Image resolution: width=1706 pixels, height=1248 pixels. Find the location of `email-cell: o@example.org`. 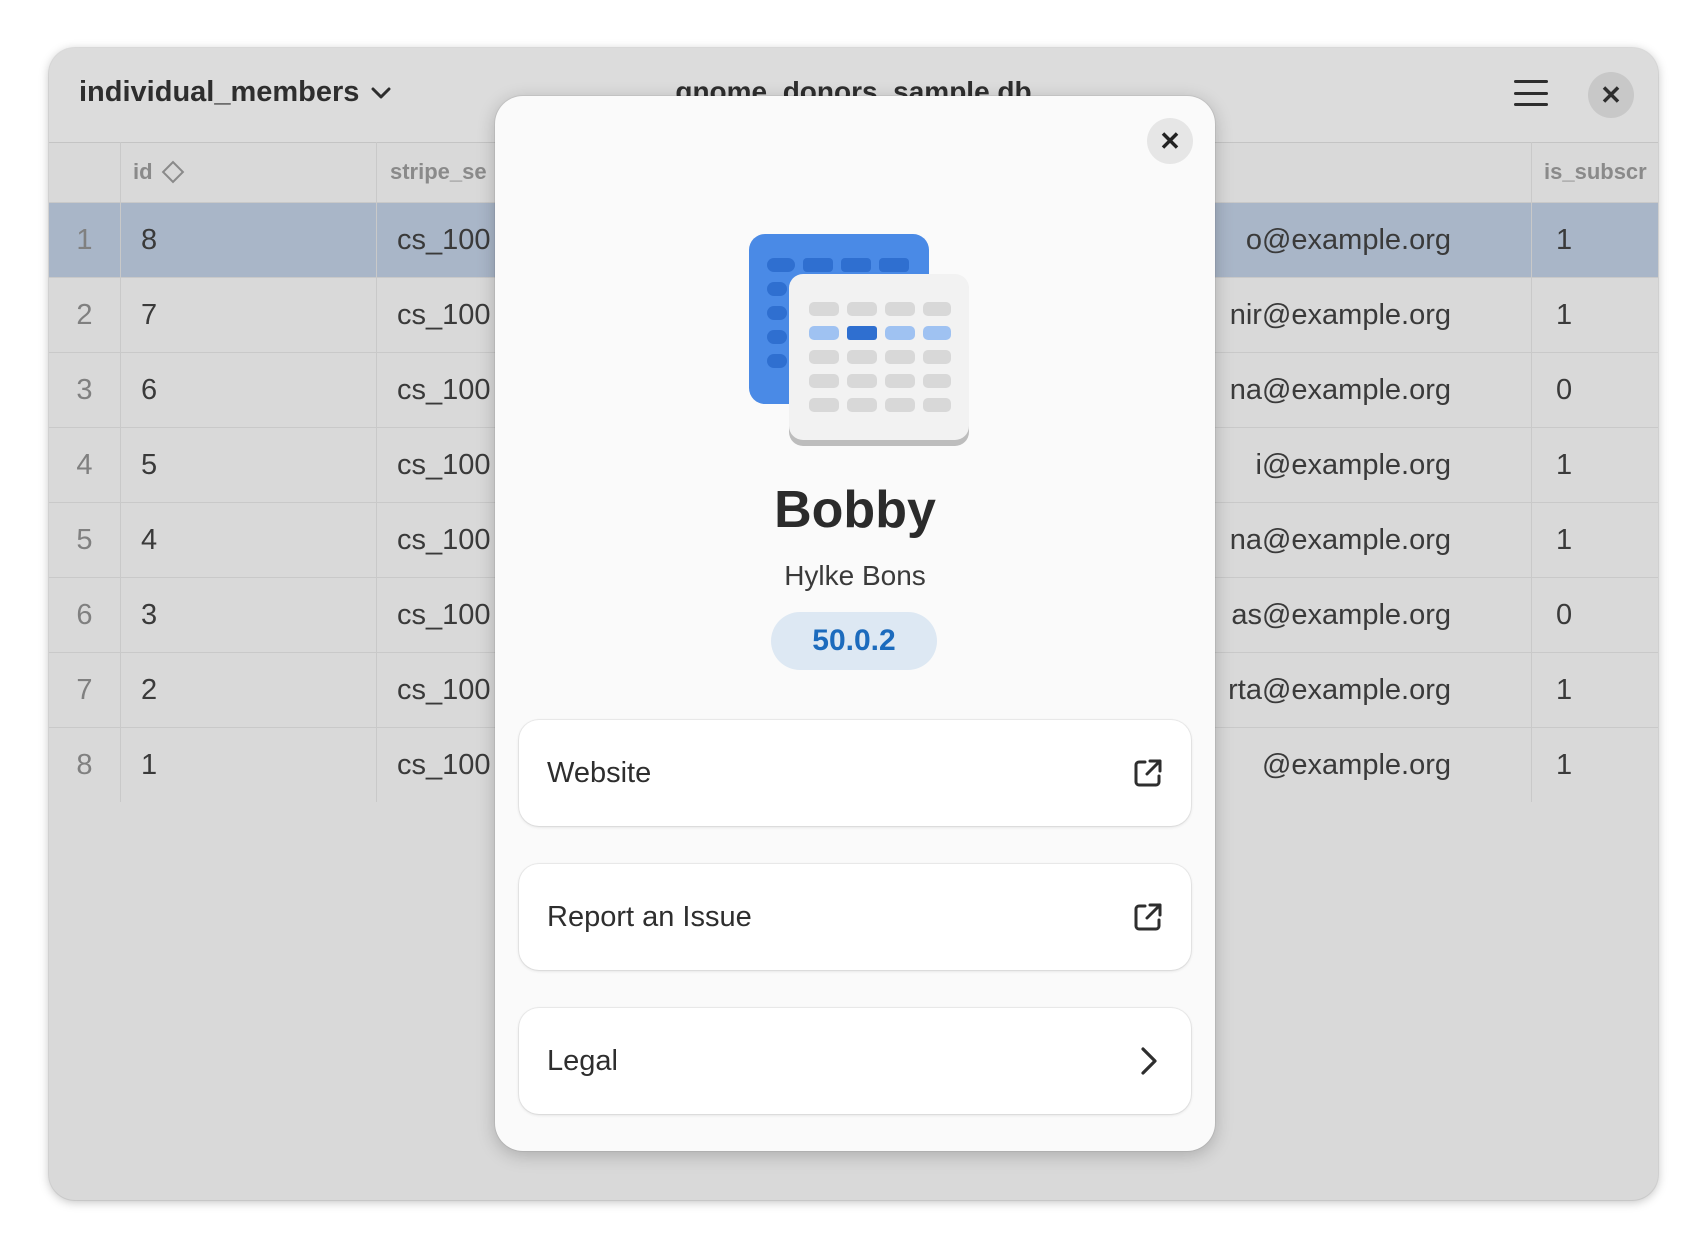

email-cell: o@example.org is located at coordinates (1359, 240).